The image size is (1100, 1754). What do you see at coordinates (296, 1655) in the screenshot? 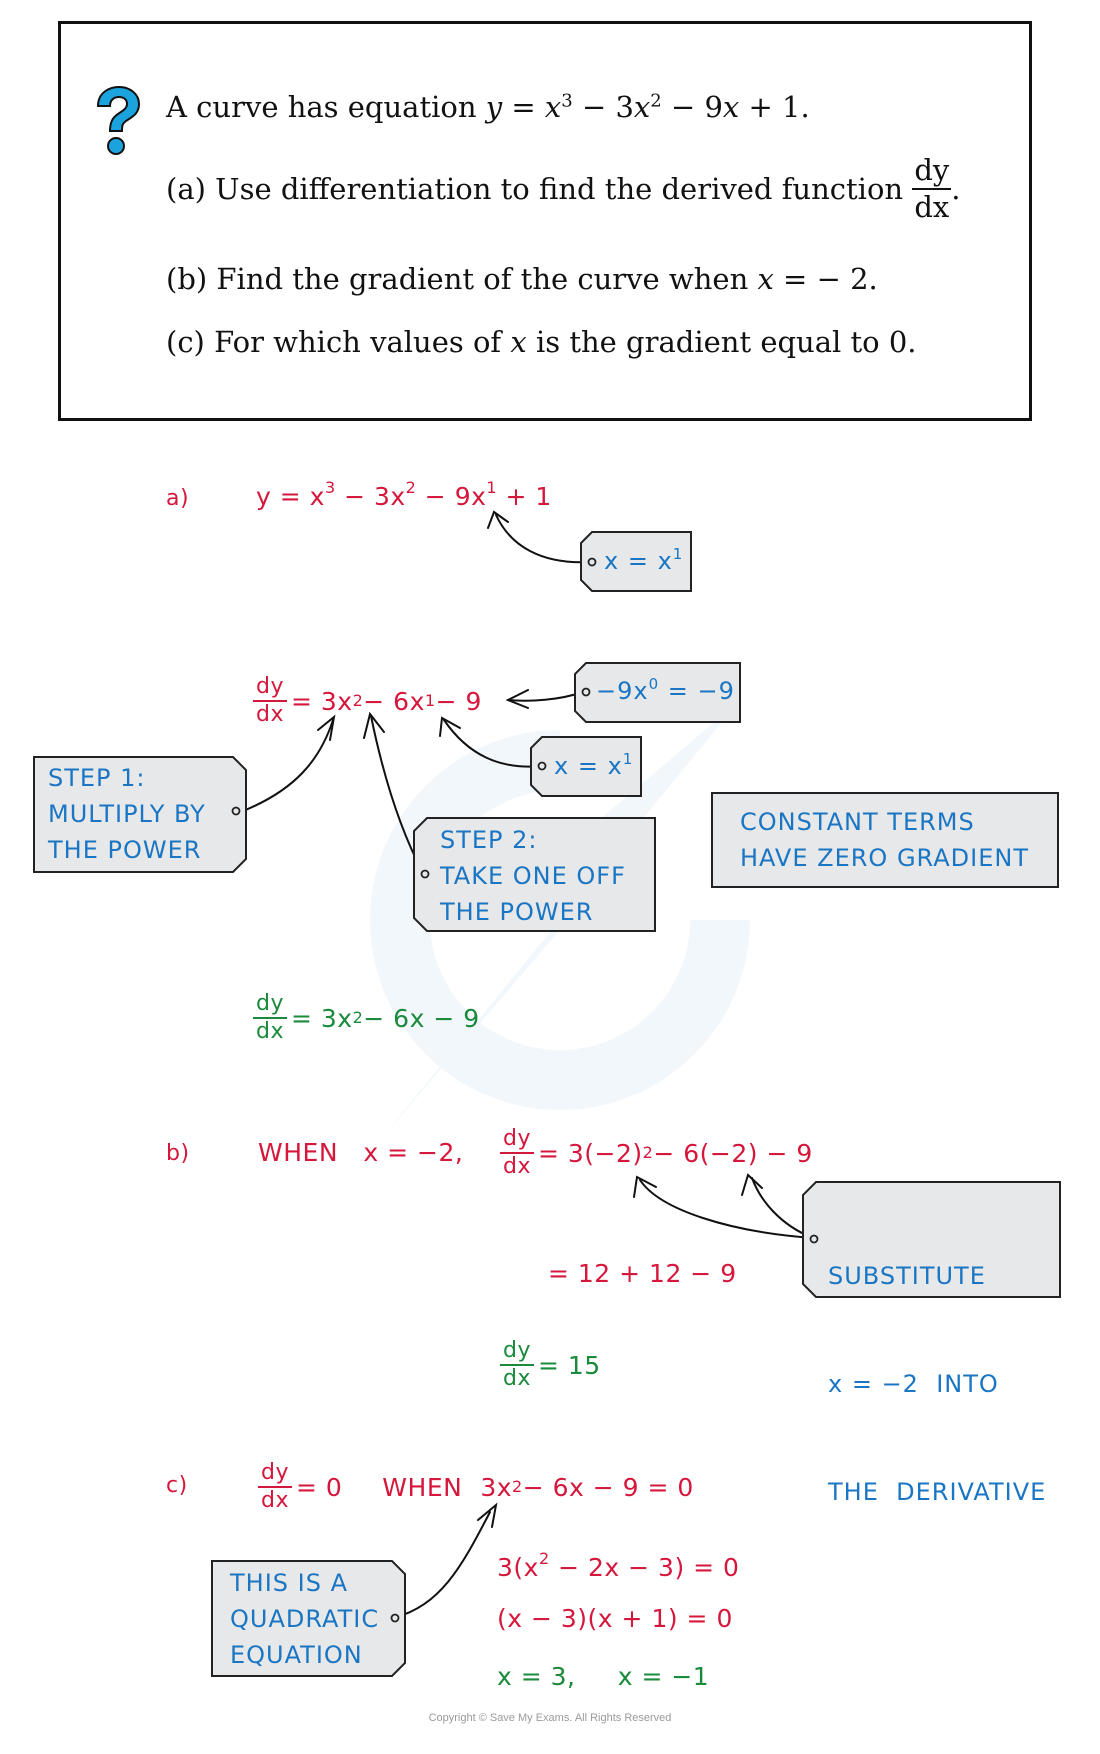
I see `quadratic-line: EQUATION` at bounding box center [296, 1655].